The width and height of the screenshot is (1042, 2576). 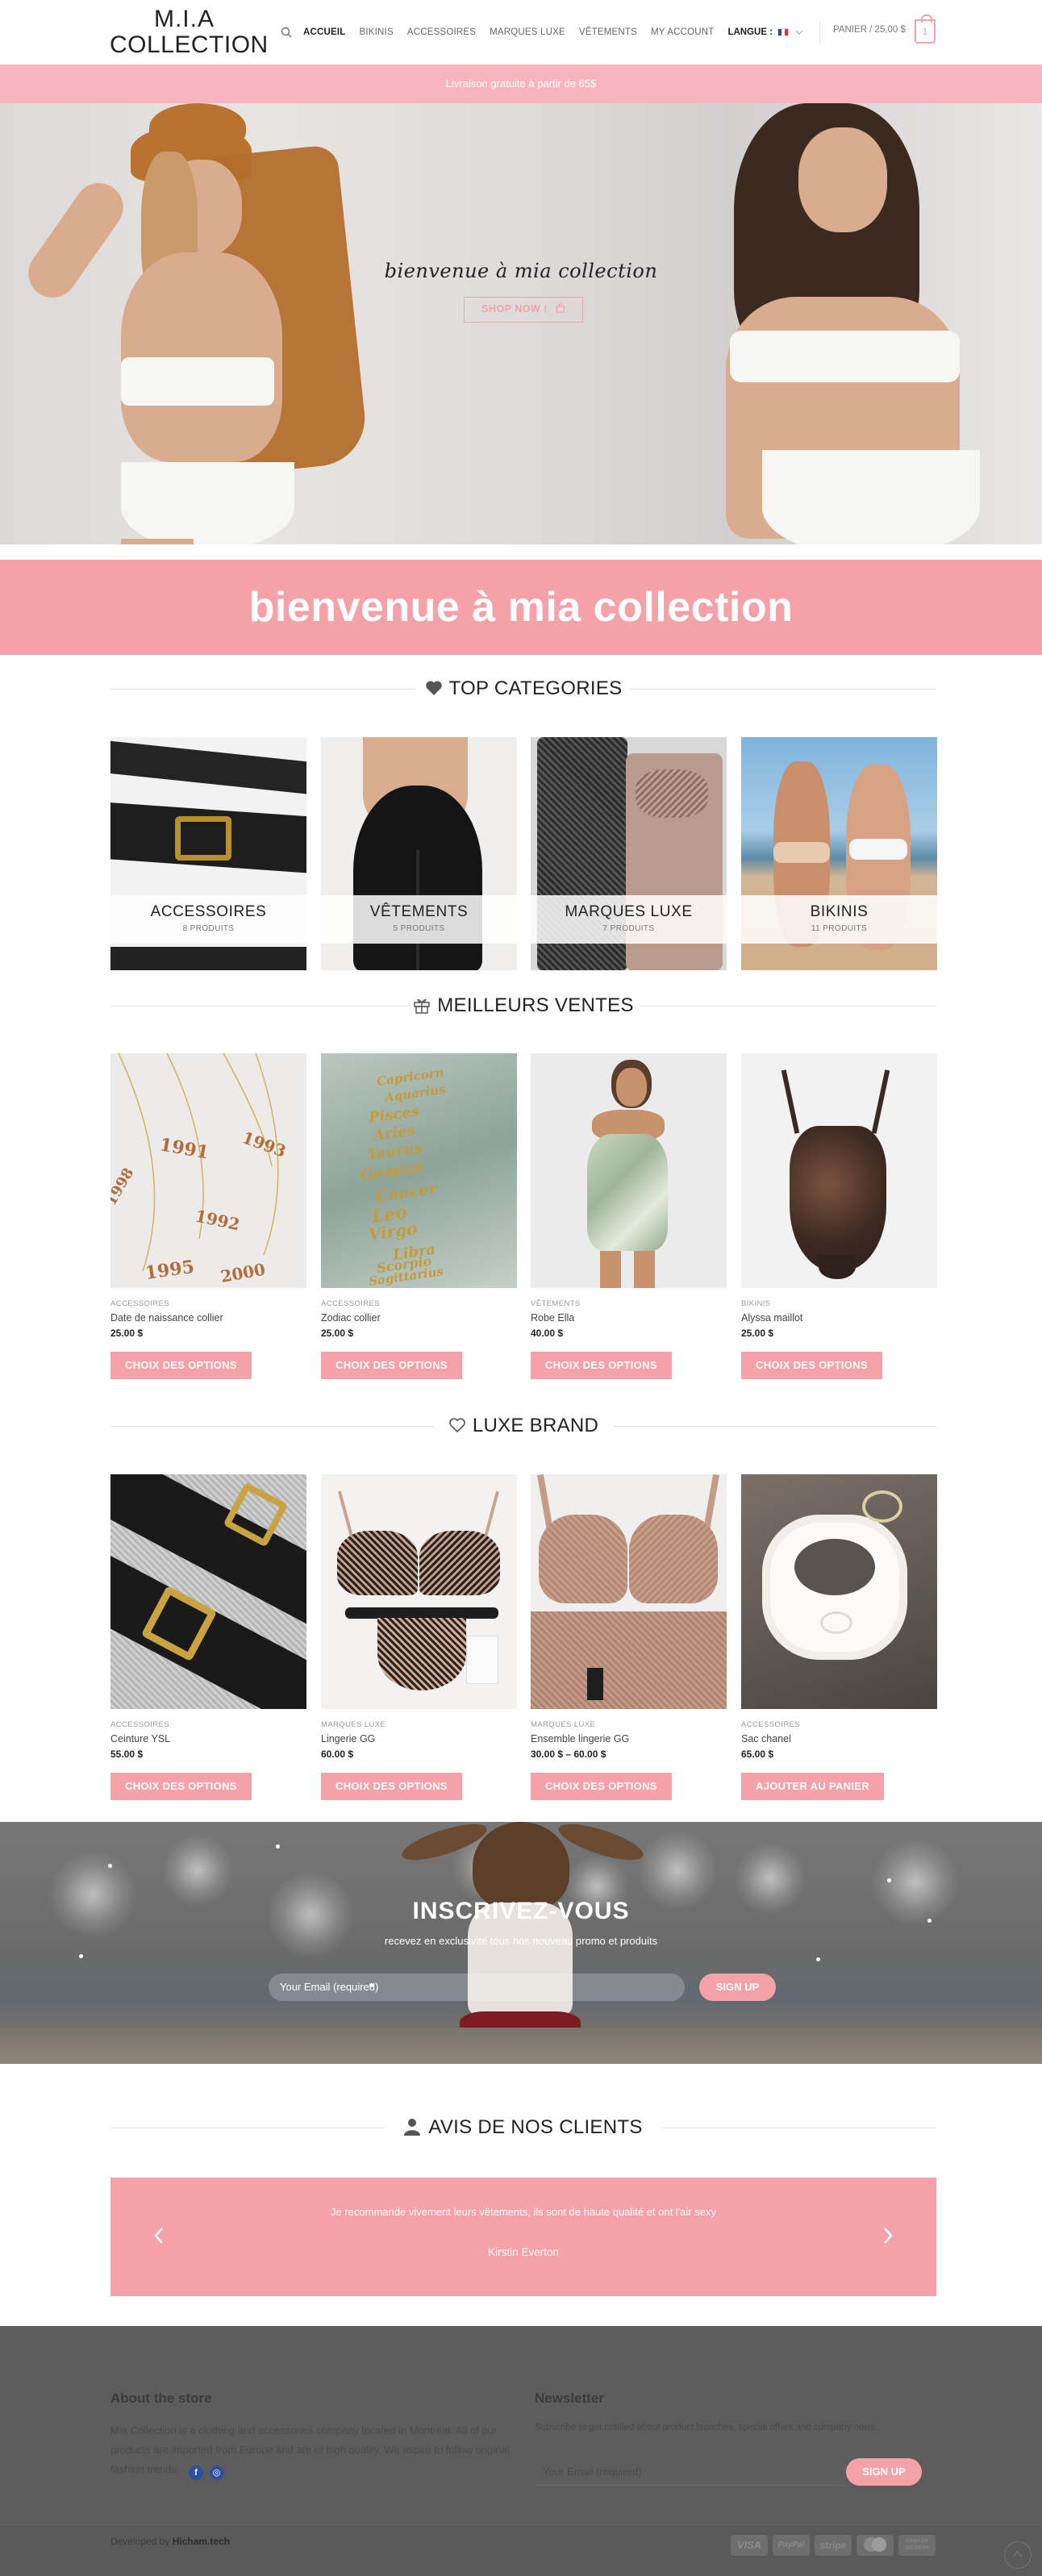 I want to click on newsletter-email-input: Your Email (required), so click(x=477, y=1987).